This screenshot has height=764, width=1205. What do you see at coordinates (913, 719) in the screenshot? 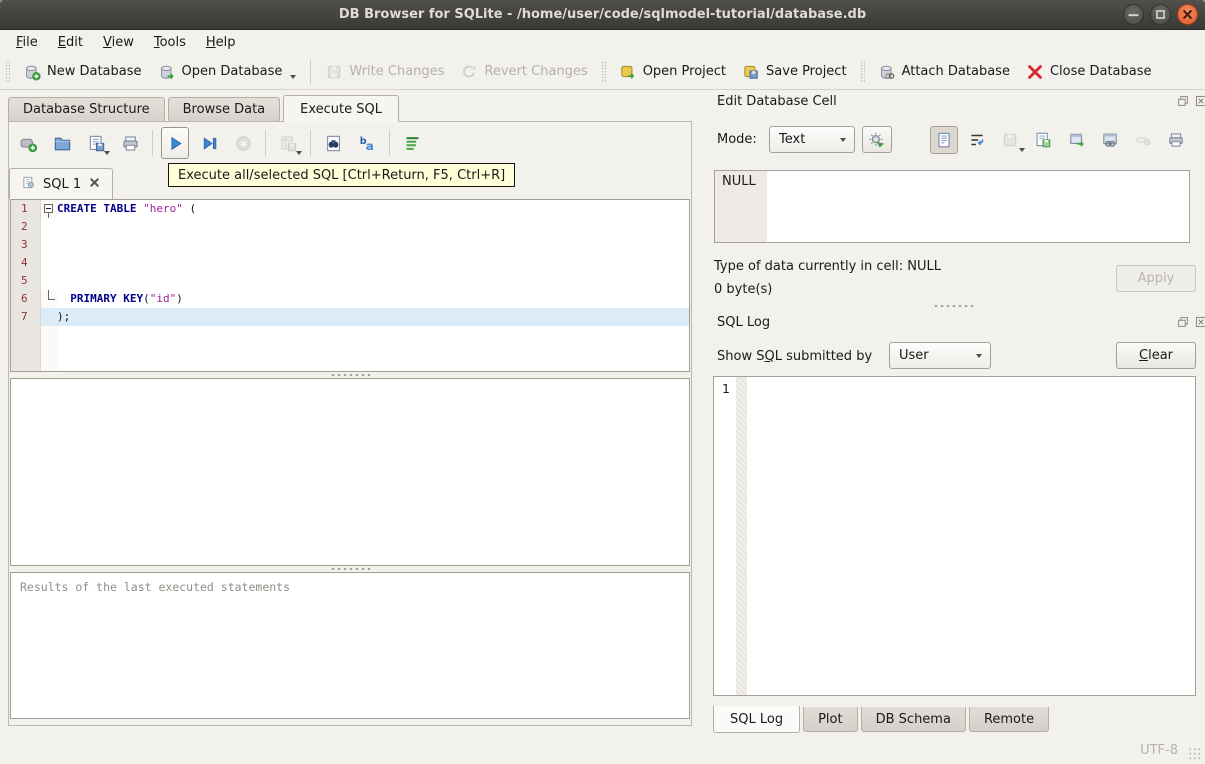
I see `tab-db-schema: DB Schema` at bounding box center [913, 719].